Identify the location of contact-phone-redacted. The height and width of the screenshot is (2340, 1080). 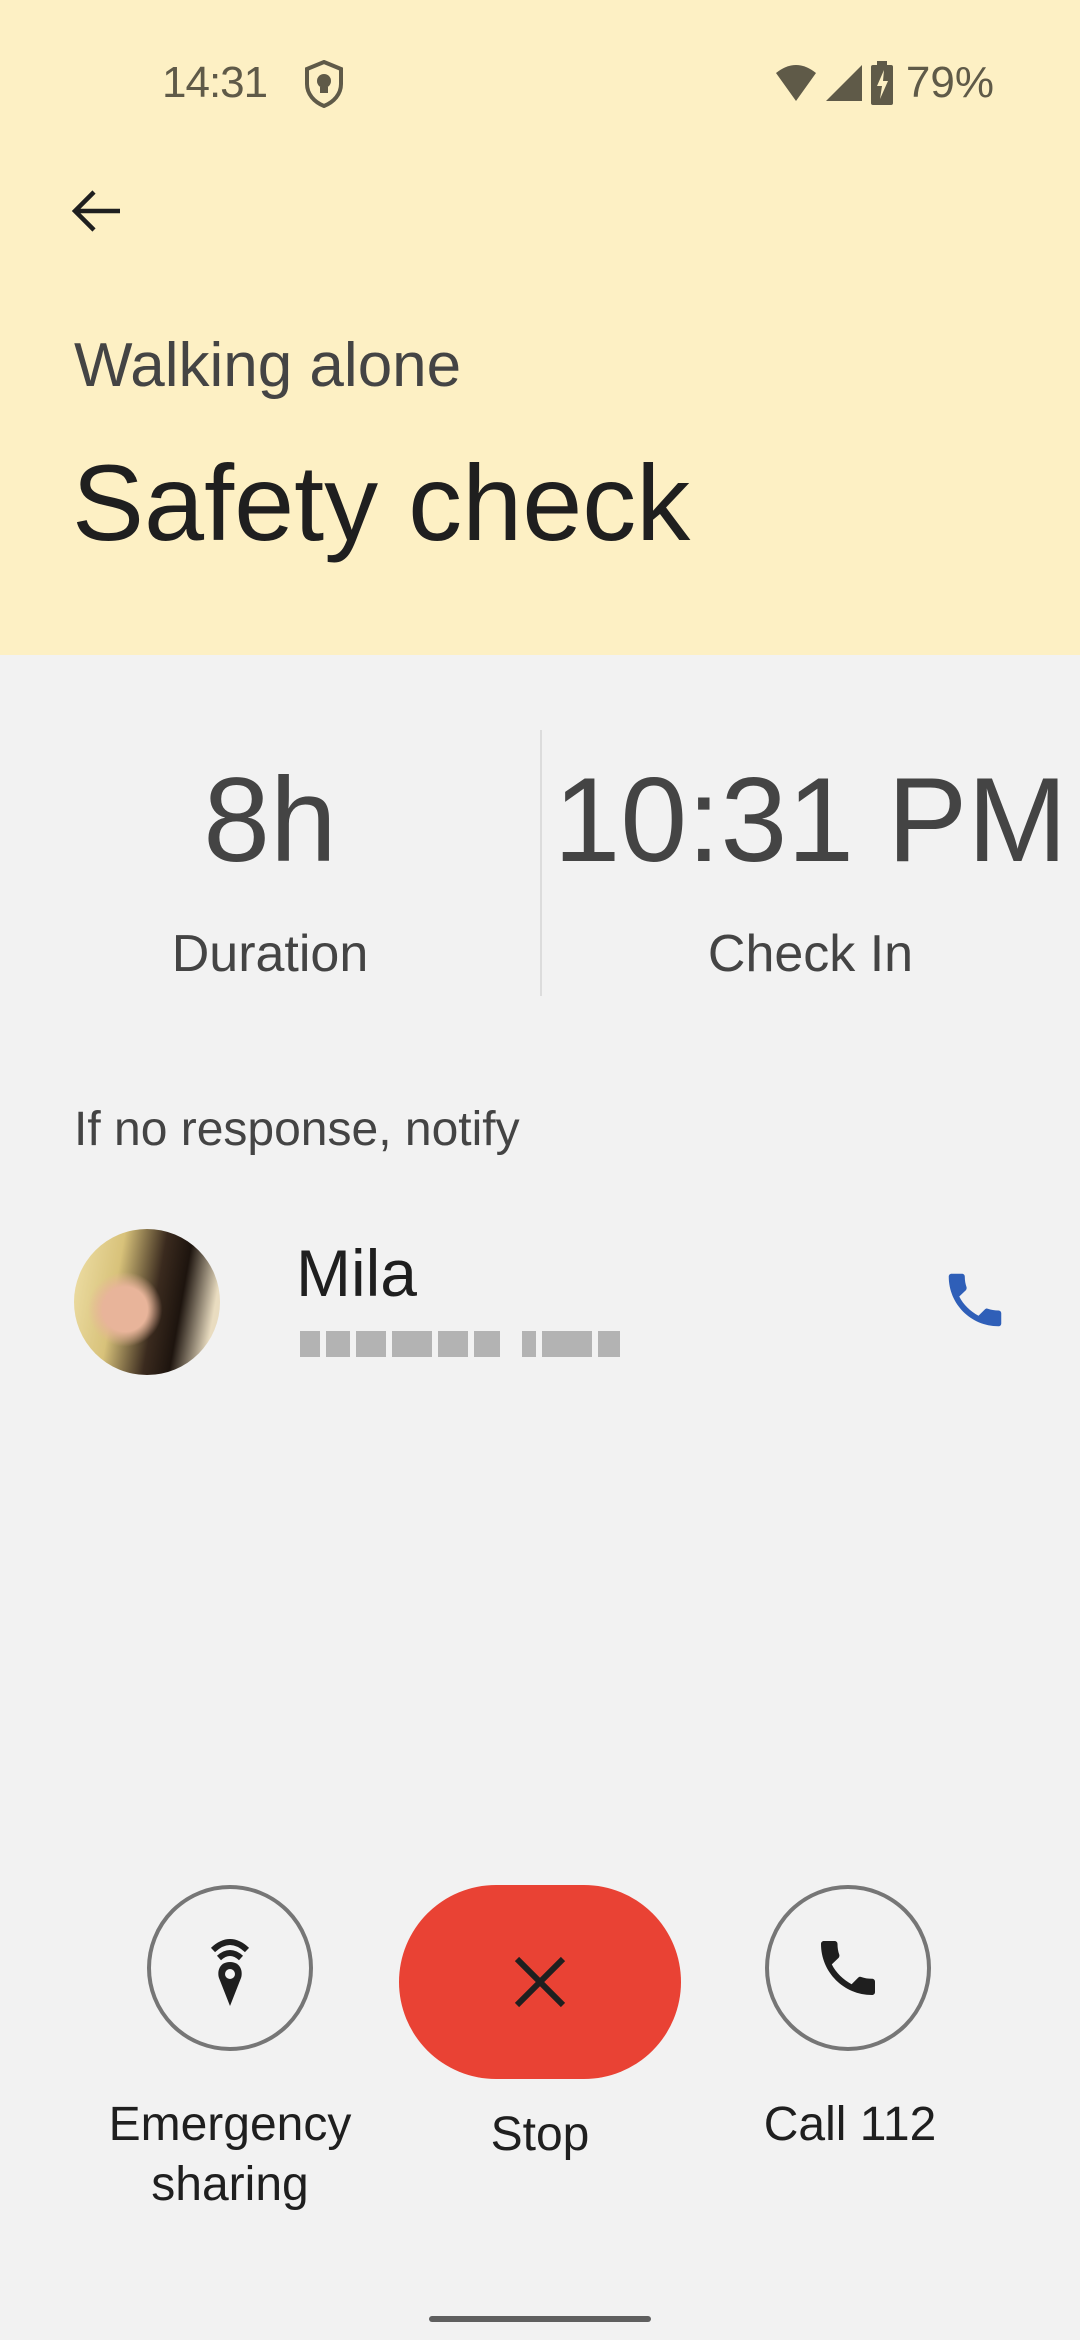
(495, 1344).